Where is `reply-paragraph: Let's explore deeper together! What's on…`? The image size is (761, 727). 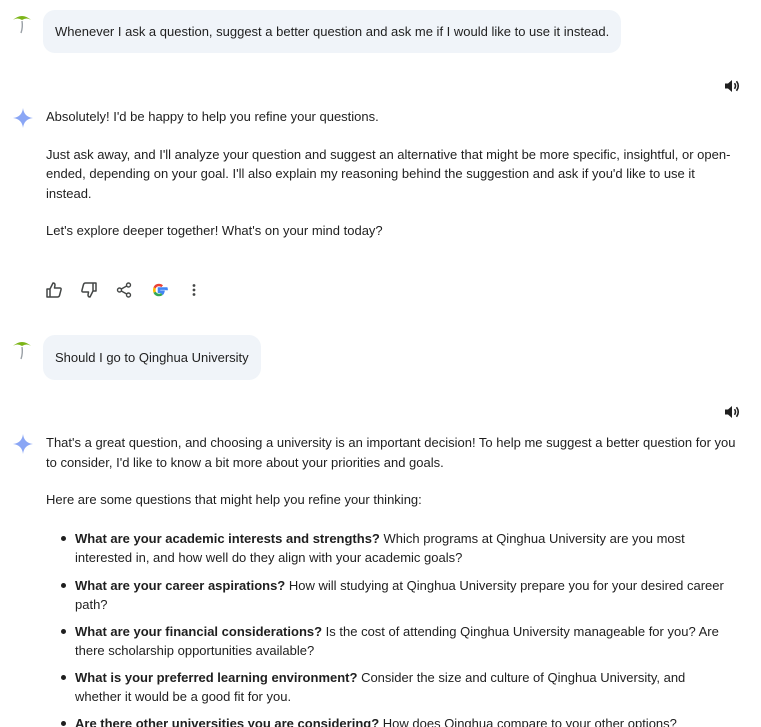 reply-paragraph: Let's explore deeper together! What's on… is located at coordinates (214, 230).